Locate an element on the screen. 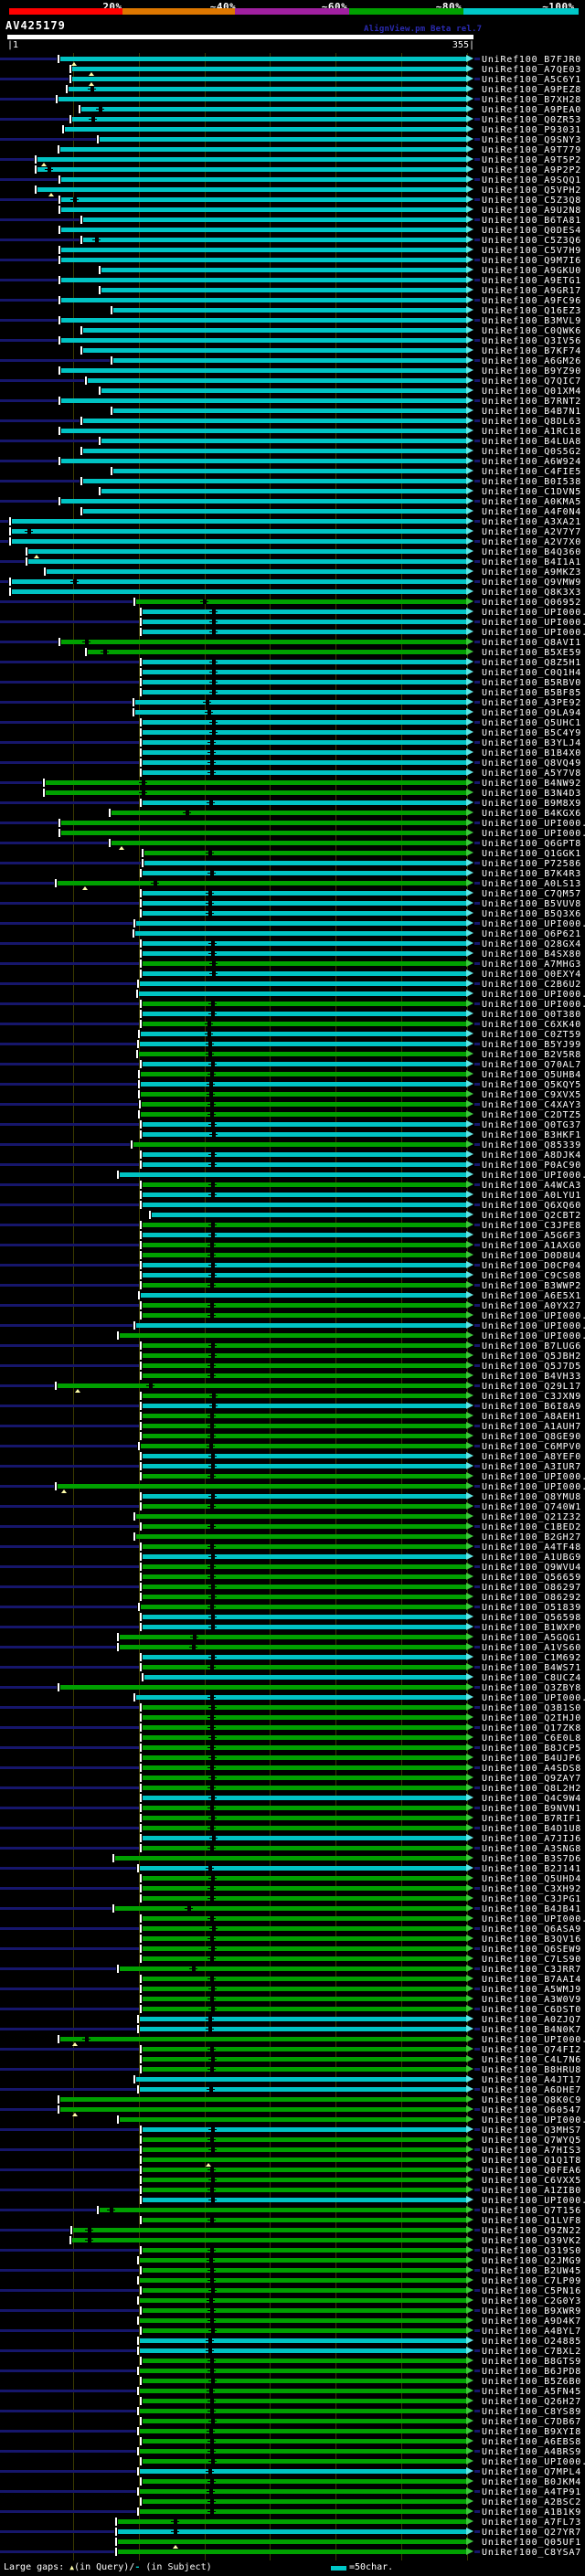 Image resolution: width=585 pixels, height=2576 pixels. hit-label: UniRef100_C2G0Y3 is located at coordinates (532, 2301).